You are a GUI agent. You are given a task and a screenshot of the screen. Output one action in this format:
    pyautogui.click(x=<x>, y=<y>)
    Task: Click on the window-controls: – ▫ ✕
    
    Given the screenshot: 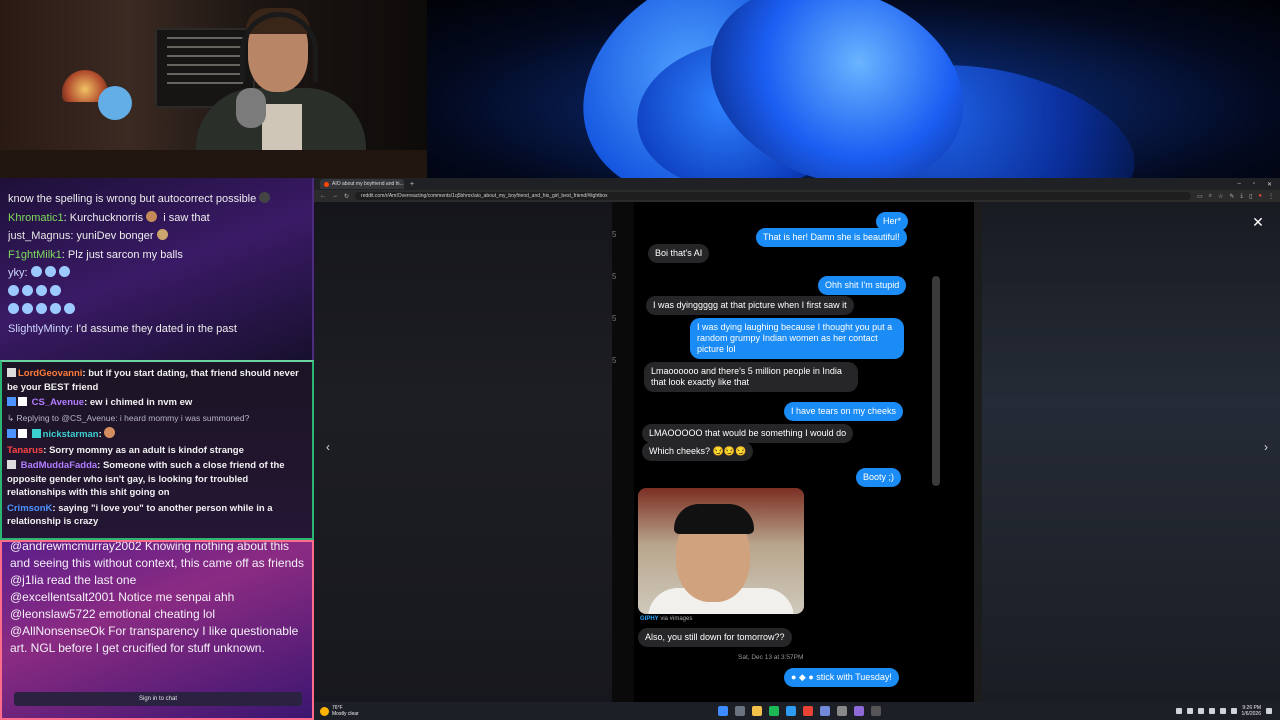 What is the action you would take?
    pyautogui.click(x=1258, y=184)
    